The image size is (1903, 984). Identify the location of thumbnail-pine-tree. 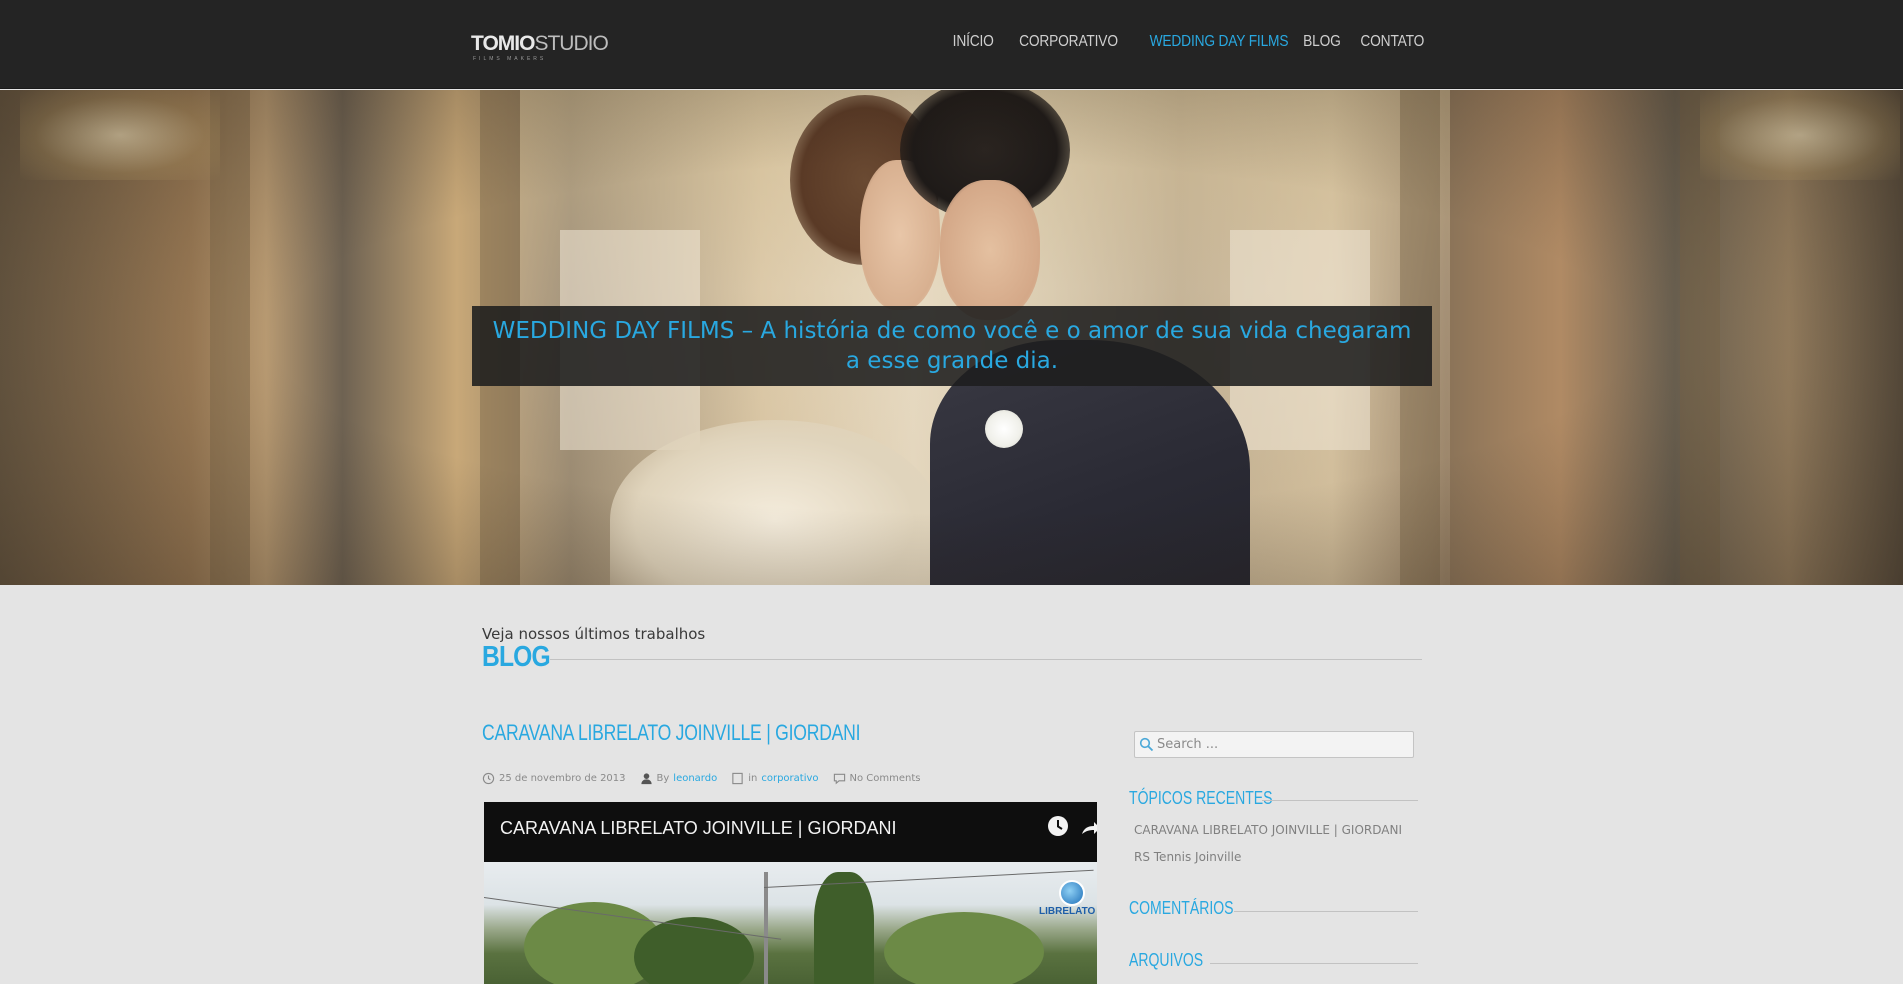
(844, 928).